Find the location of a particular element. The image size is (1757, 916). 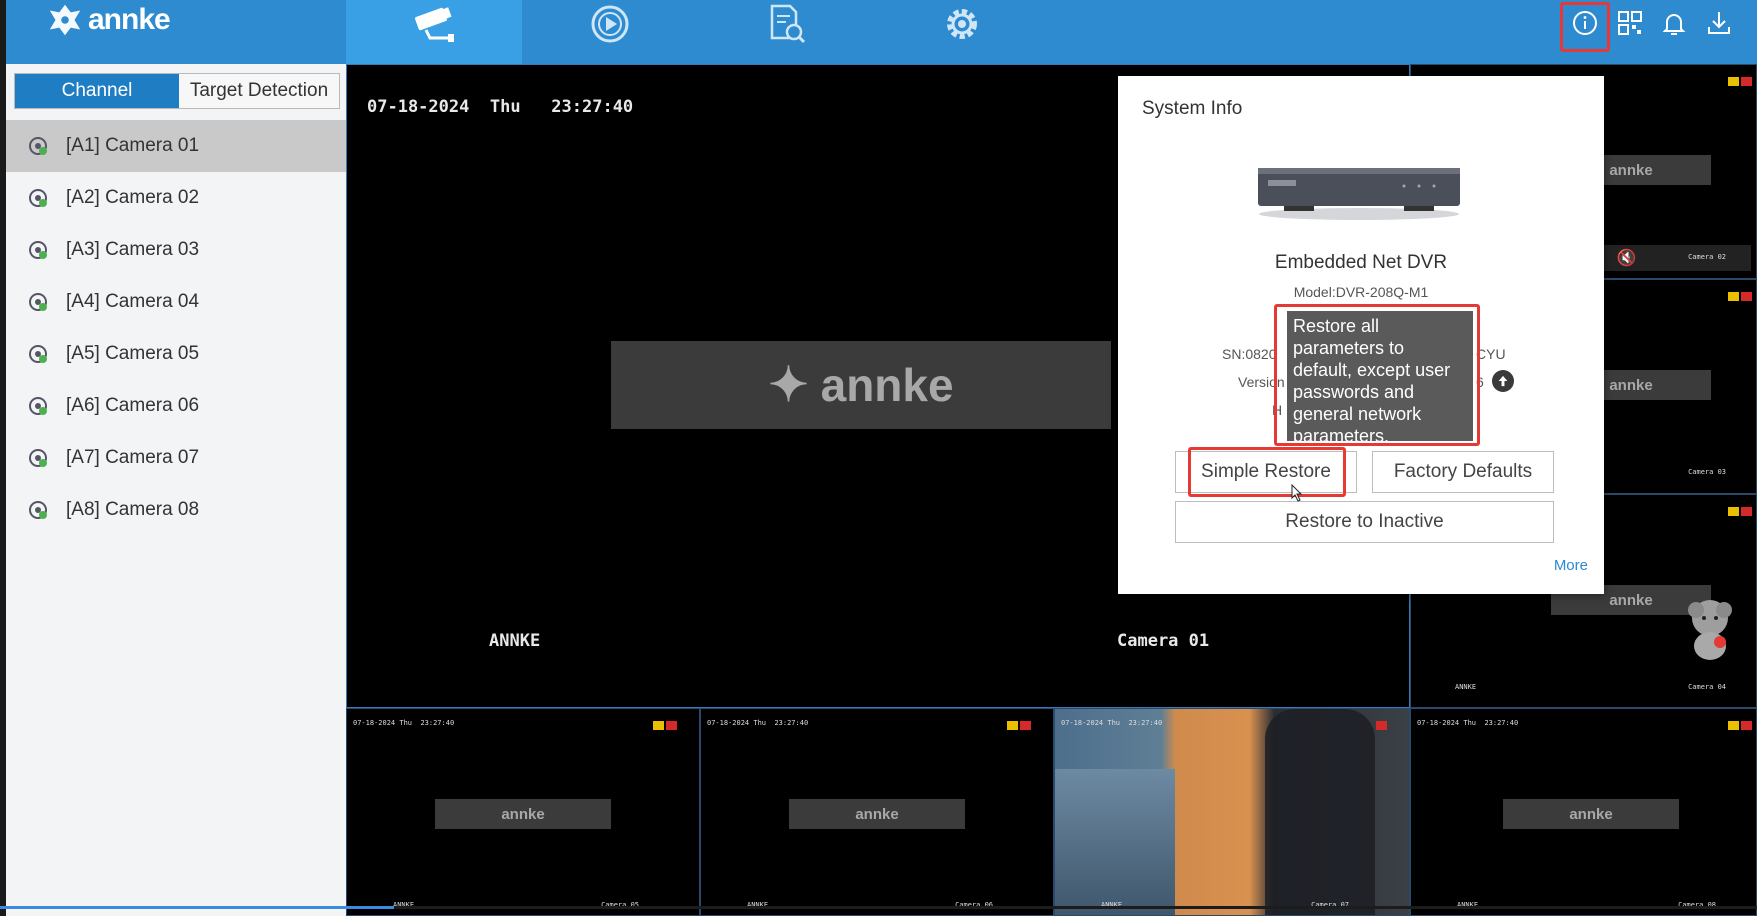

camera-list-item: [A6] Camera 06 is located at coordinates (176, 406).